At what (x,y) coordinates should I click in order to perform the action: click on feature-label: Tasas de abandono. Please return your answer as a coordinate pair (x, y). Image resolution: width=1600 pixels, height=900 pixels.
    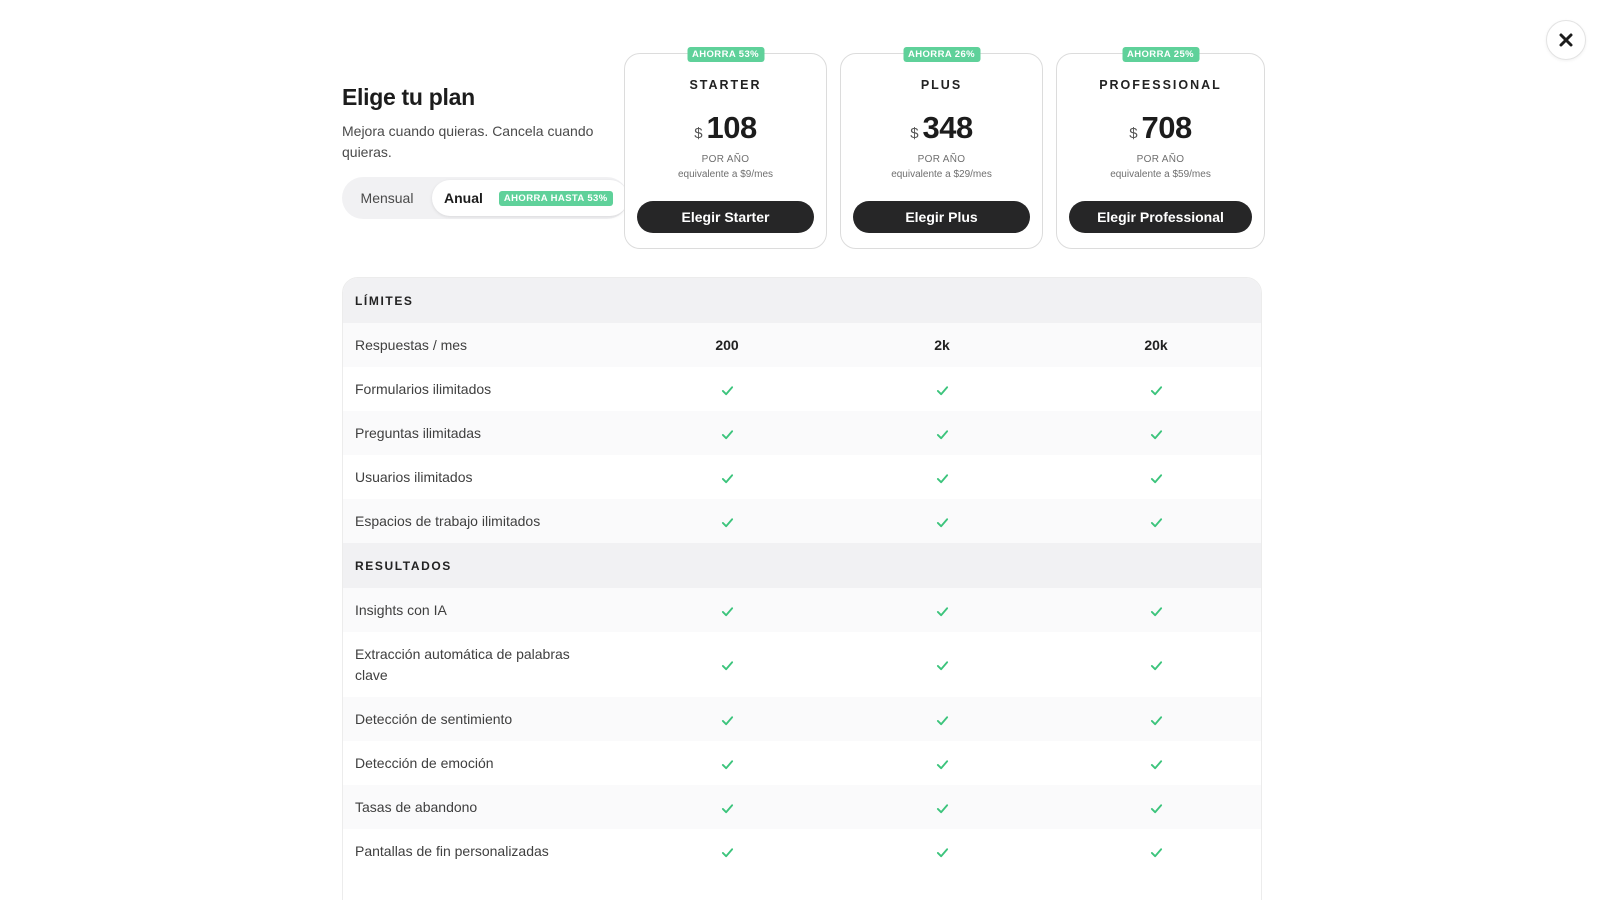
    Looking at the image, I should click on (416, 806).